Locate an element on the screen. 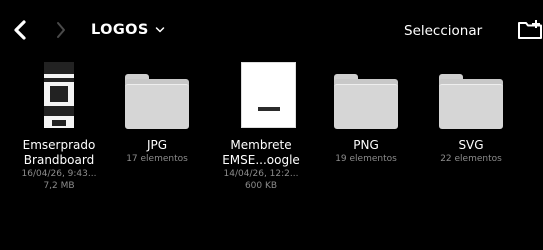 The width and height of the screenshot is (543, 250). folder-name: PNG is located at coordinates (366, 145).